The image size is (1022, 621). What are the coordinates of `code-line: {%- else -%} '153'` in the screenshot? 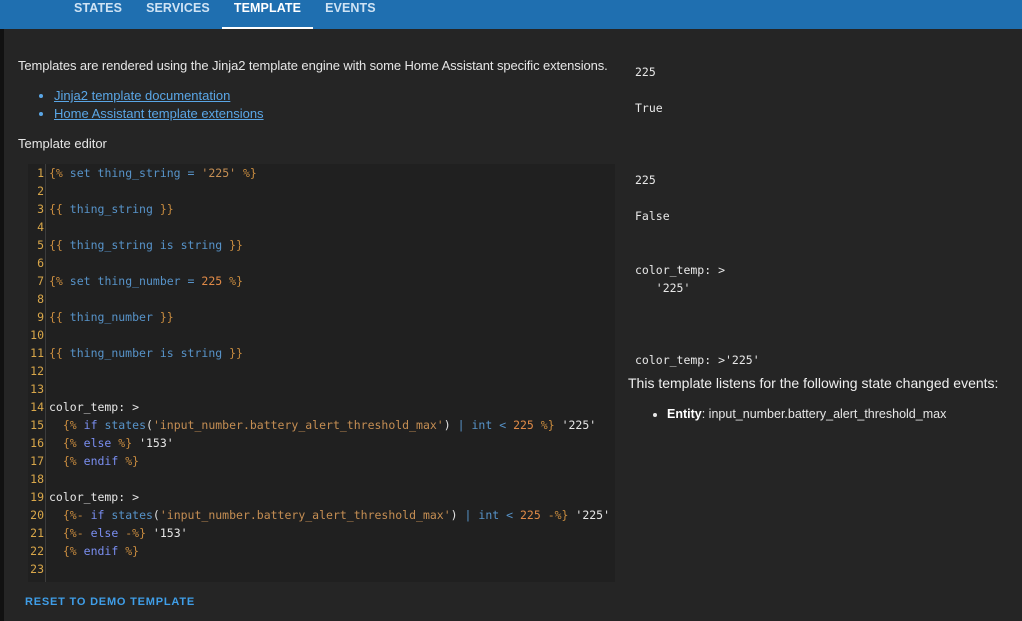 It's located at (330, 533).